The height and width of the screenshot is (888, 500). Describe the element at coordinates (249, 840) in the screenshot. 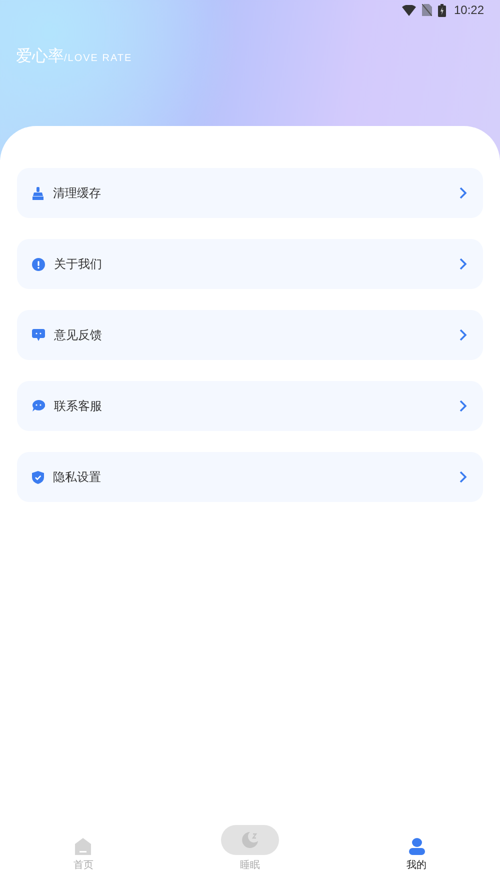

I see `moon-icon` at that location.